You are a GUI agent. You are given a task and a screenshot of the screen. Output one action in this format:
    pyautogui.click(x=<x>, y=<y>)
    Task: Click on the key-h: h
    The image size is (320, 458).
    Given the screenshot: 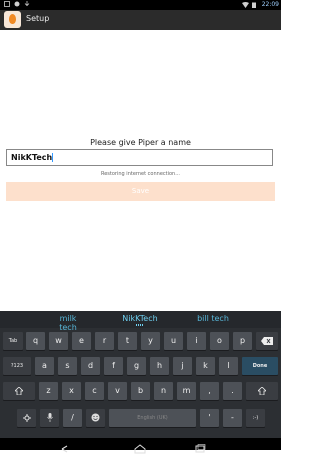 What is the action you would take?
    pyautogui.click(x=159, y=366)
    